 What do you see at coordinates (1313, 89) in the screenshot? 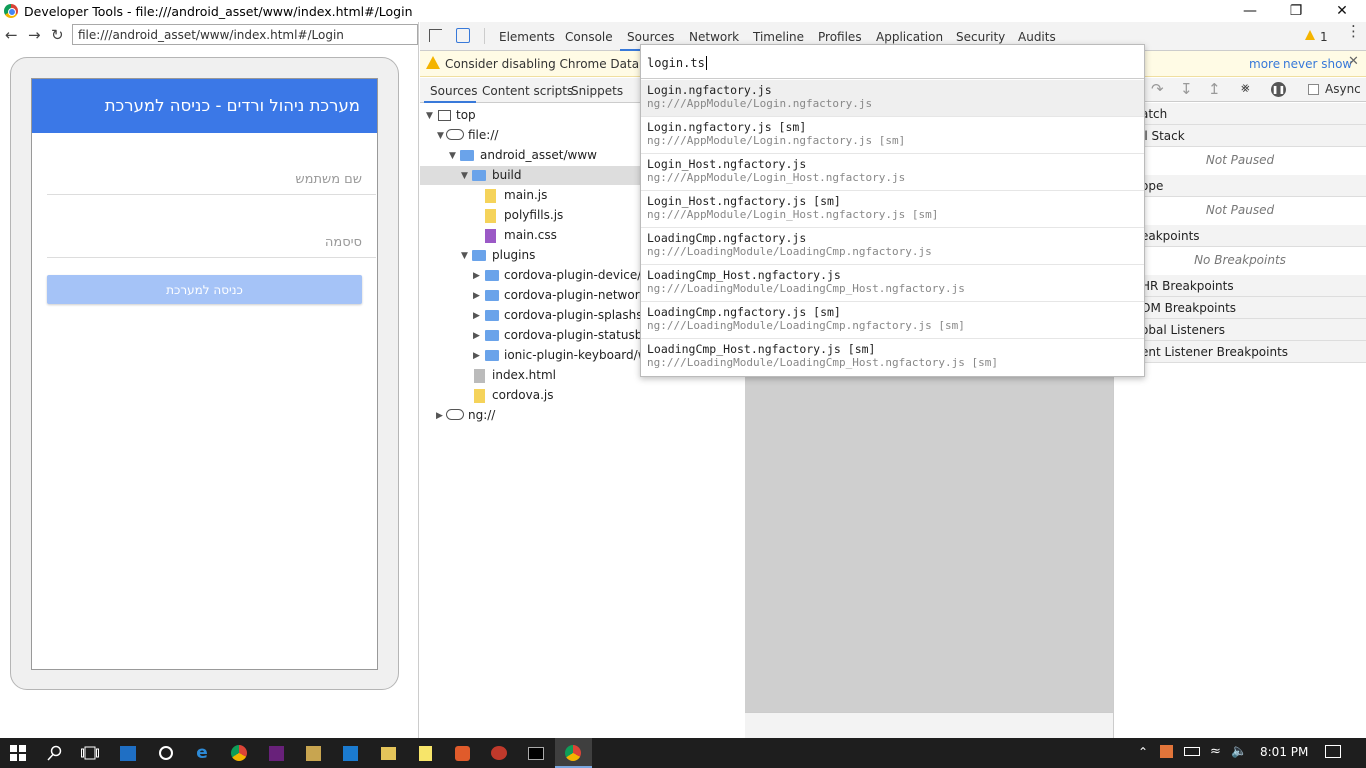
I see `async-checkbox` at bounding box center [1313, 89].